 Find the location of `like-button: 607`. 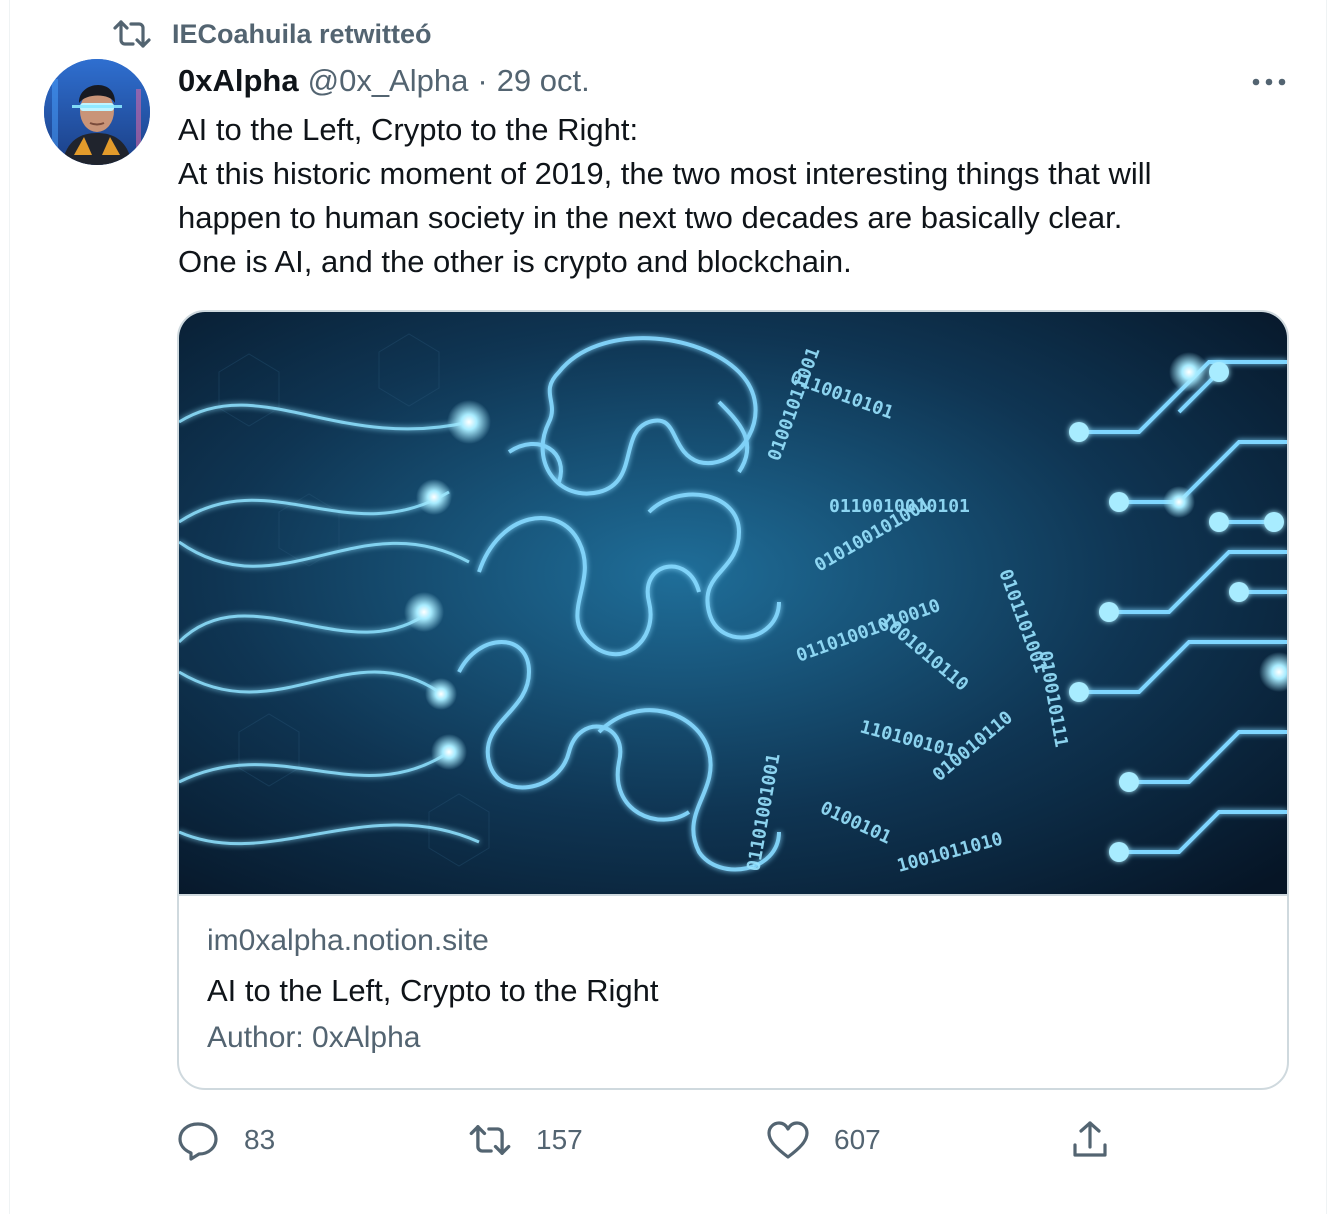

like-button: 607 is located at coordinates (823, 1140).